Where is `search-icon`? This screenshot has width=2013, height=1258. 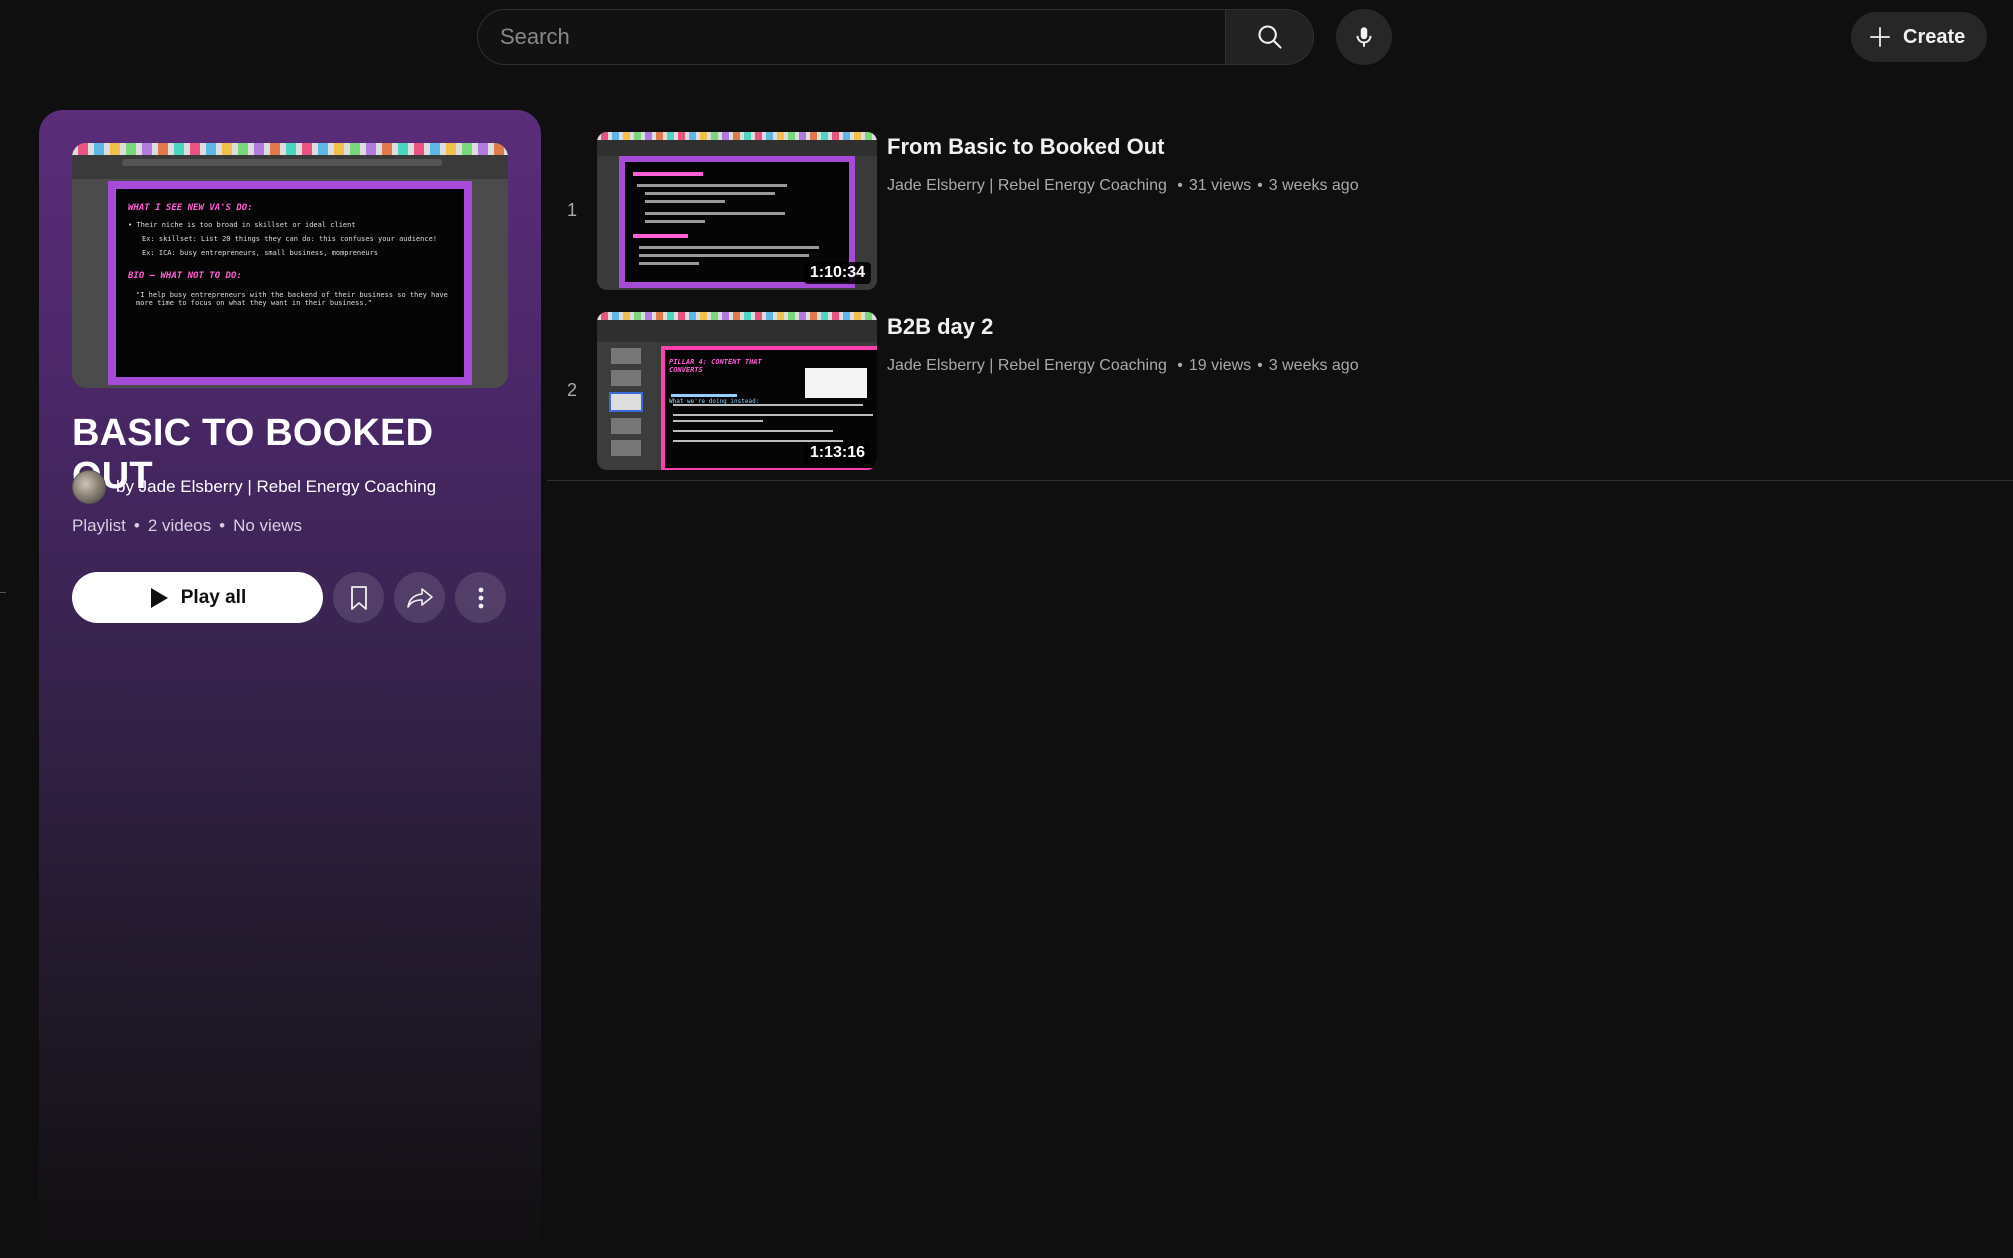 search-icon is located at coordinates (1269, 37).